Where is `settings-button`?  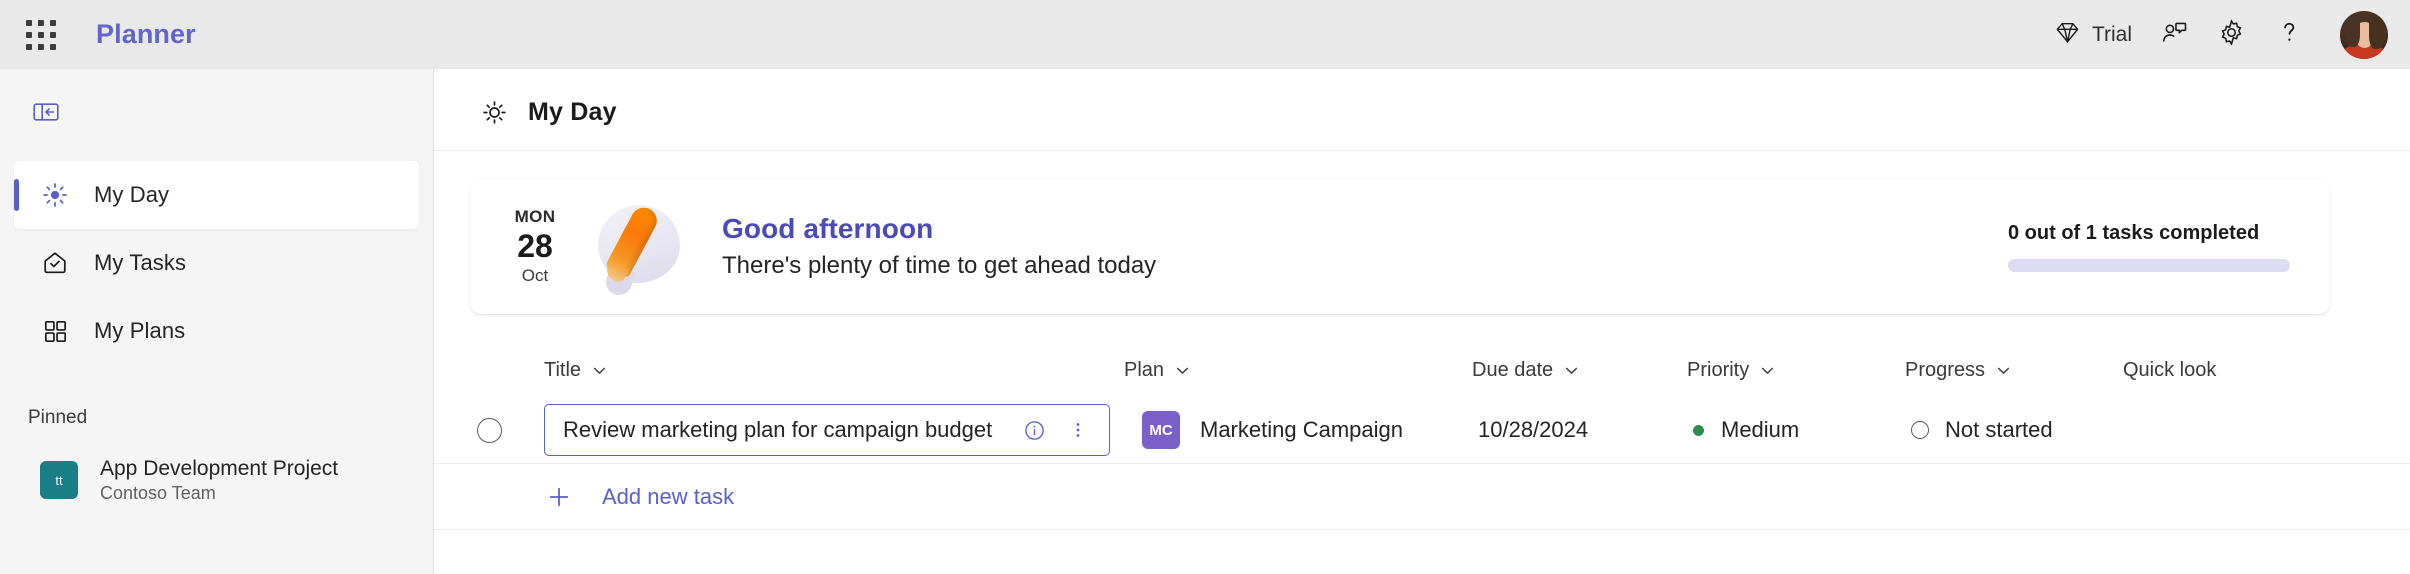
settings-button is located at coordinates (2231, 35).